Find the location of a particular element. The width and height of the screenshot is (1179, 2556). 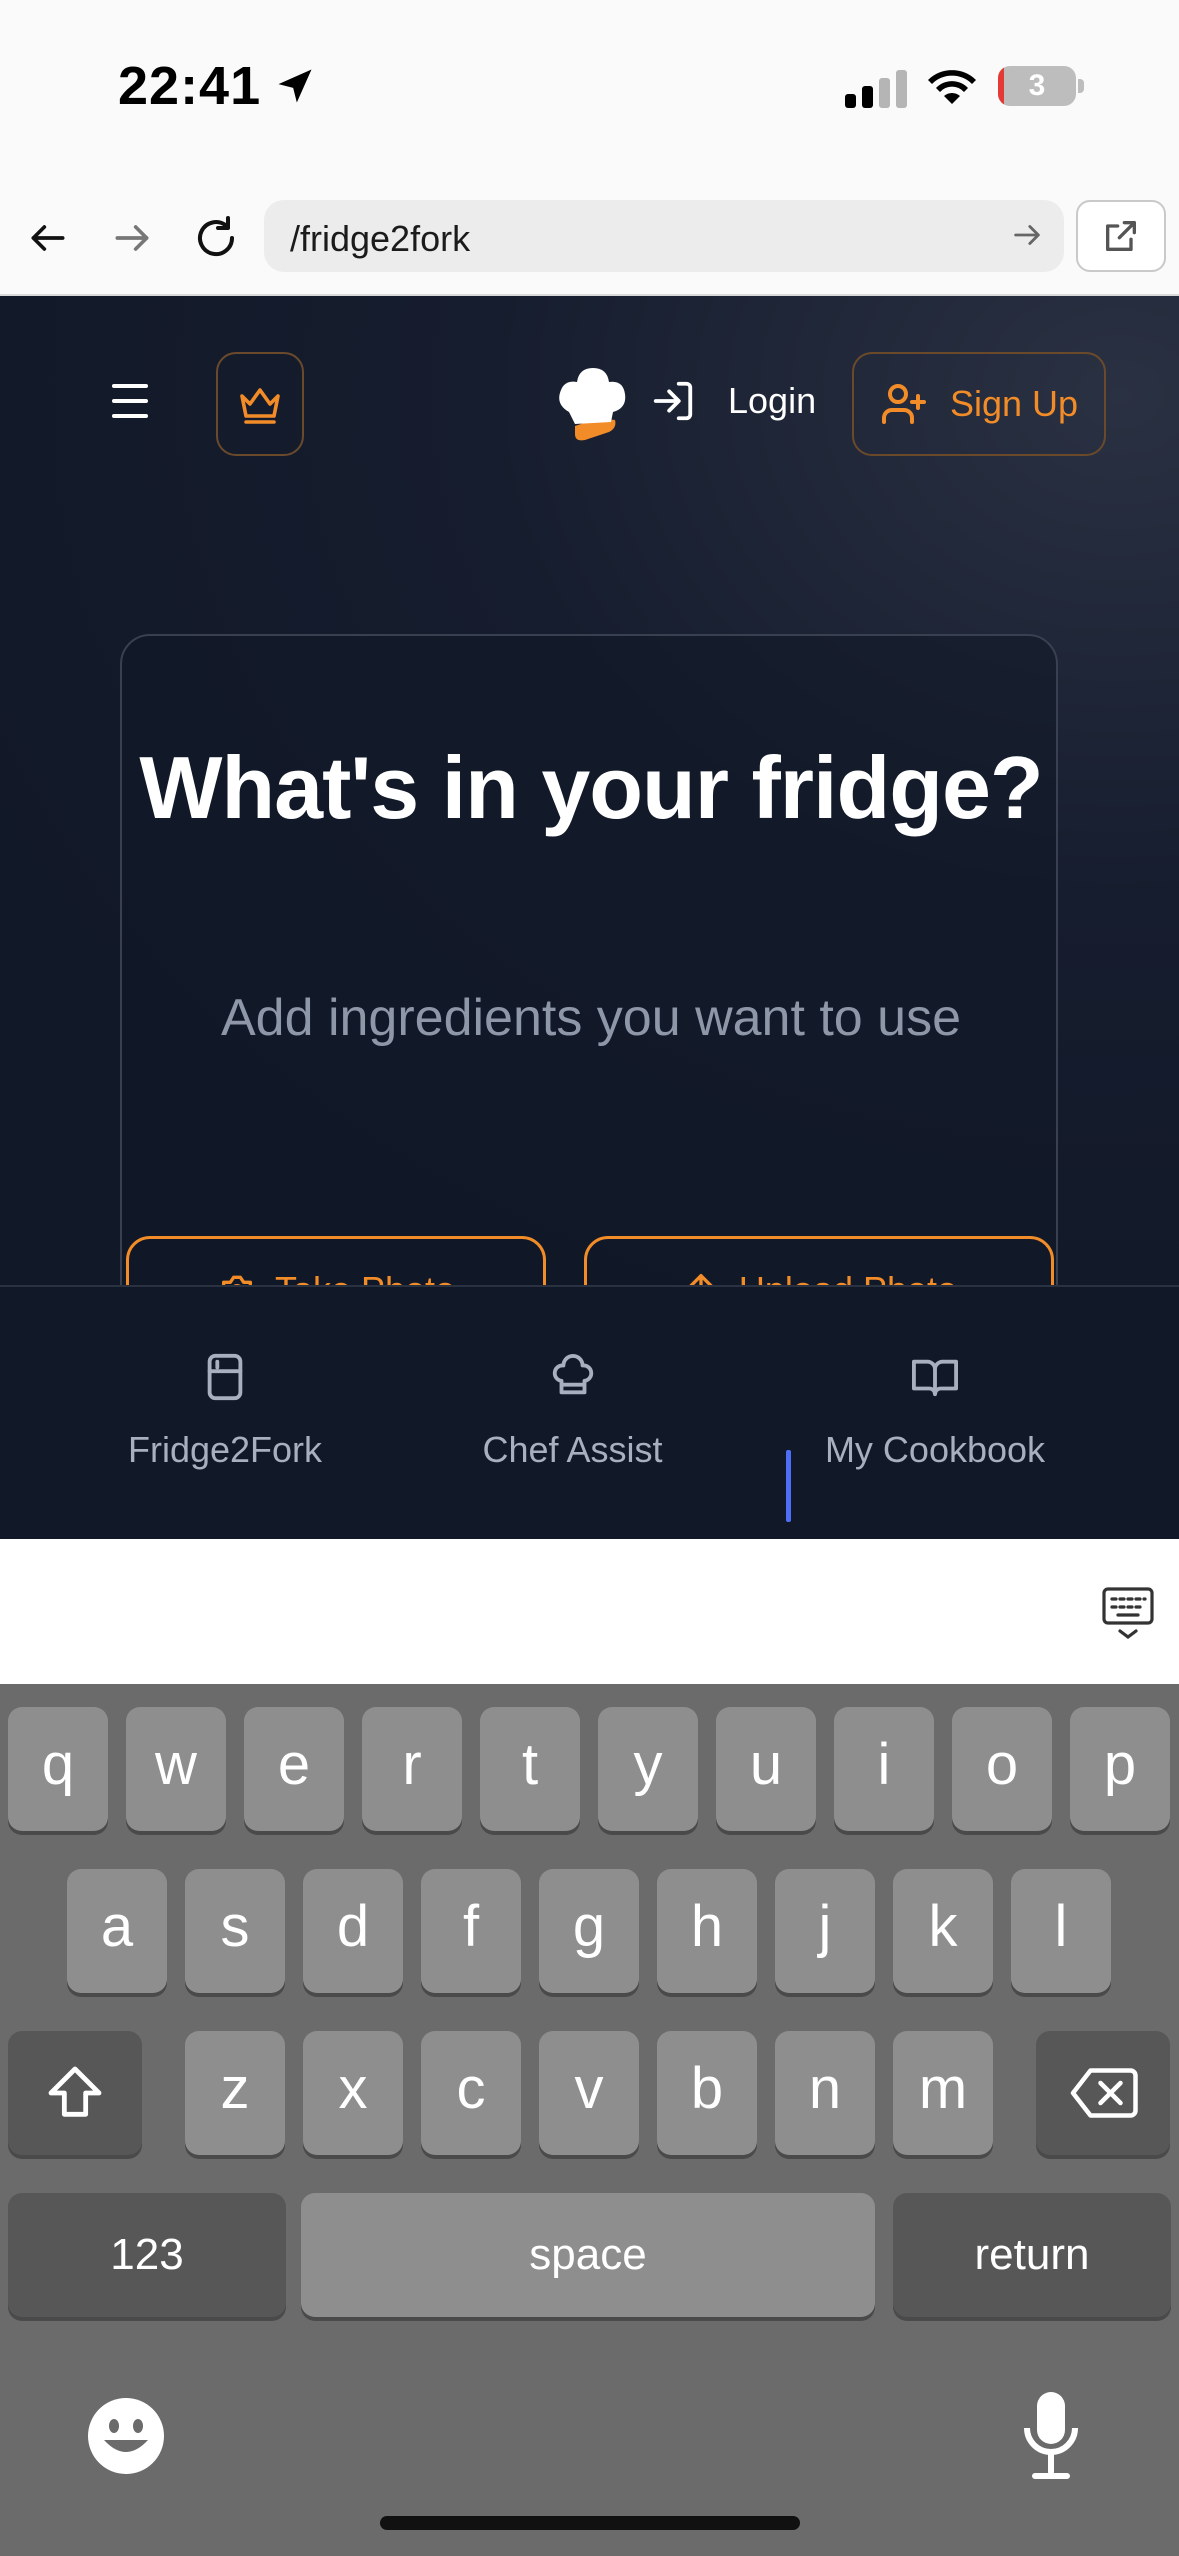

go-arrow-icon is located at coordinates (1027, 235).